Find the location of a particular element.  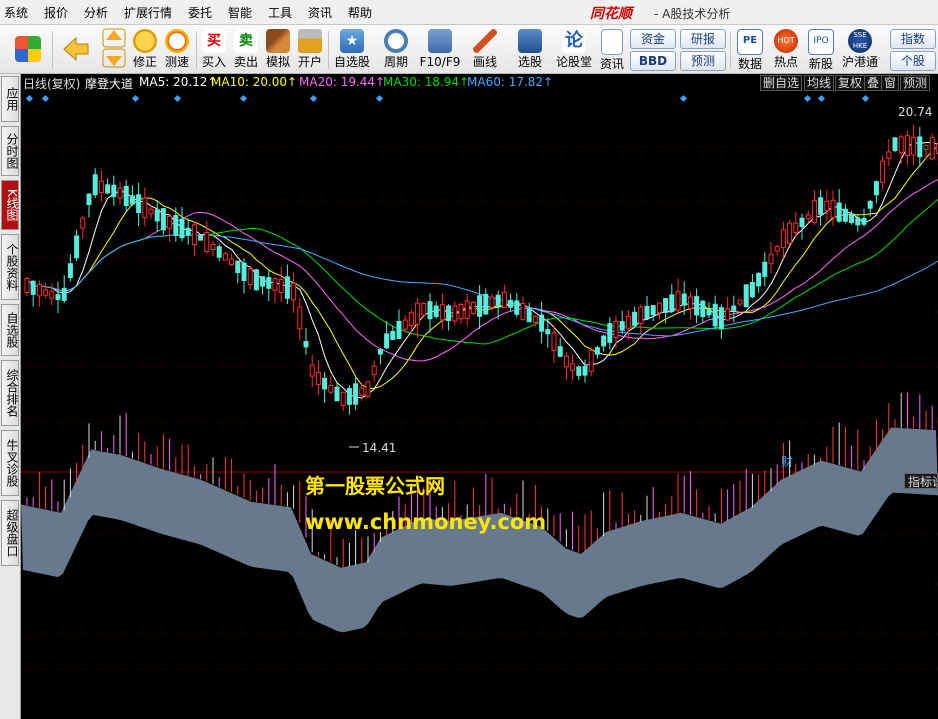

left-tab-bar: 应用 分时图 K线图 个股资料 自选股 综合排名 牛叉诊股 超级盘口 is located at coordinates (10, 396).